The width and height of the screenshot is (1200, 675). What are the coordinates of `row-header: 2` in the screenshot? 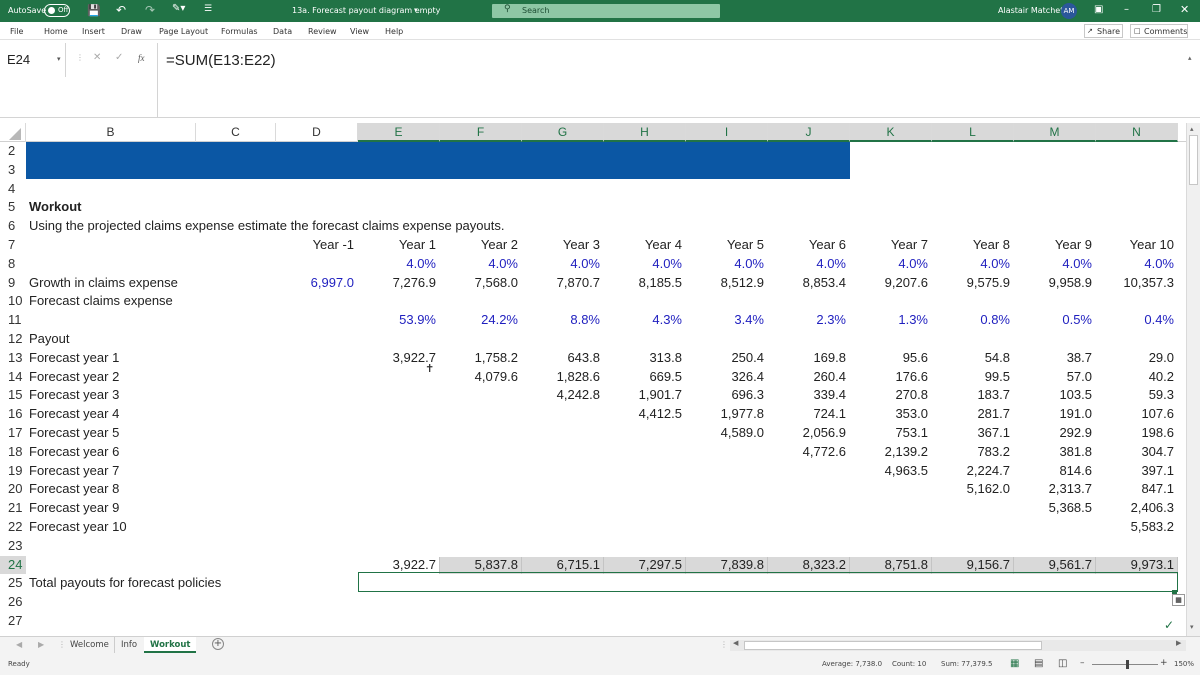 It's located at (13, 151).